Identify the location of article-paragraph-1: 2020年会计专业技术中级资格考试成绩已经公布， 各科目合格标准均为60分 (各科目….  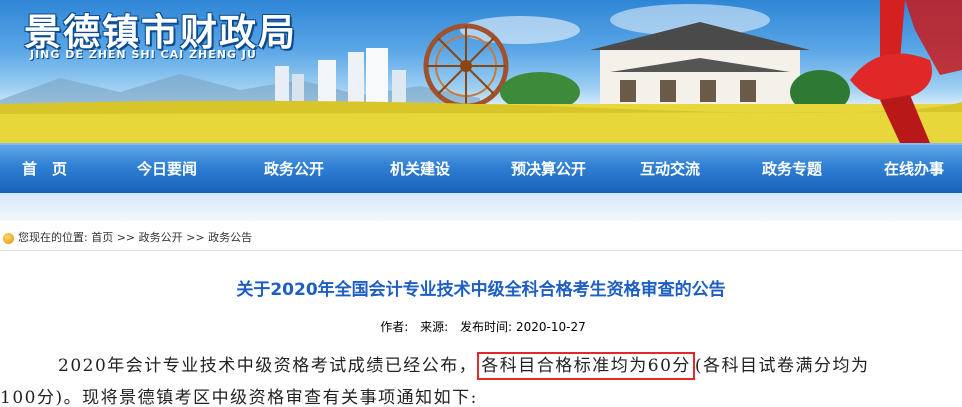
(510, 365).